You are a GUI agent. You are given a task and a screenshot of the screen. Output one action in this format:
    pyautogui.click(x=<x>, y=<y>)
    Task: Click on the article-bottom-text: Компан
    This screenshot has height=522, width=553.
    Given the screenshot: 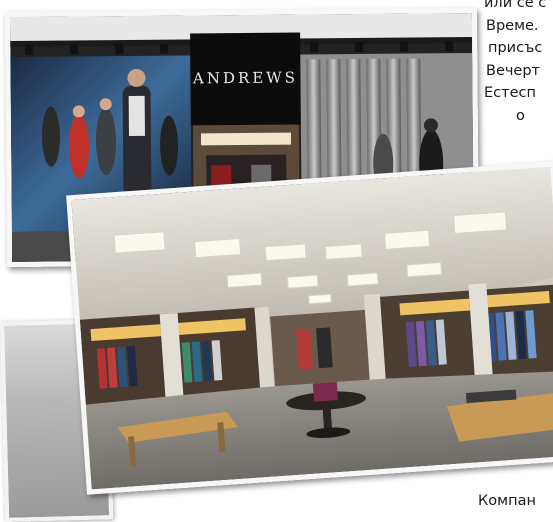 What is the action you would take?
    pyautogui.click(x=507, y=501)
    